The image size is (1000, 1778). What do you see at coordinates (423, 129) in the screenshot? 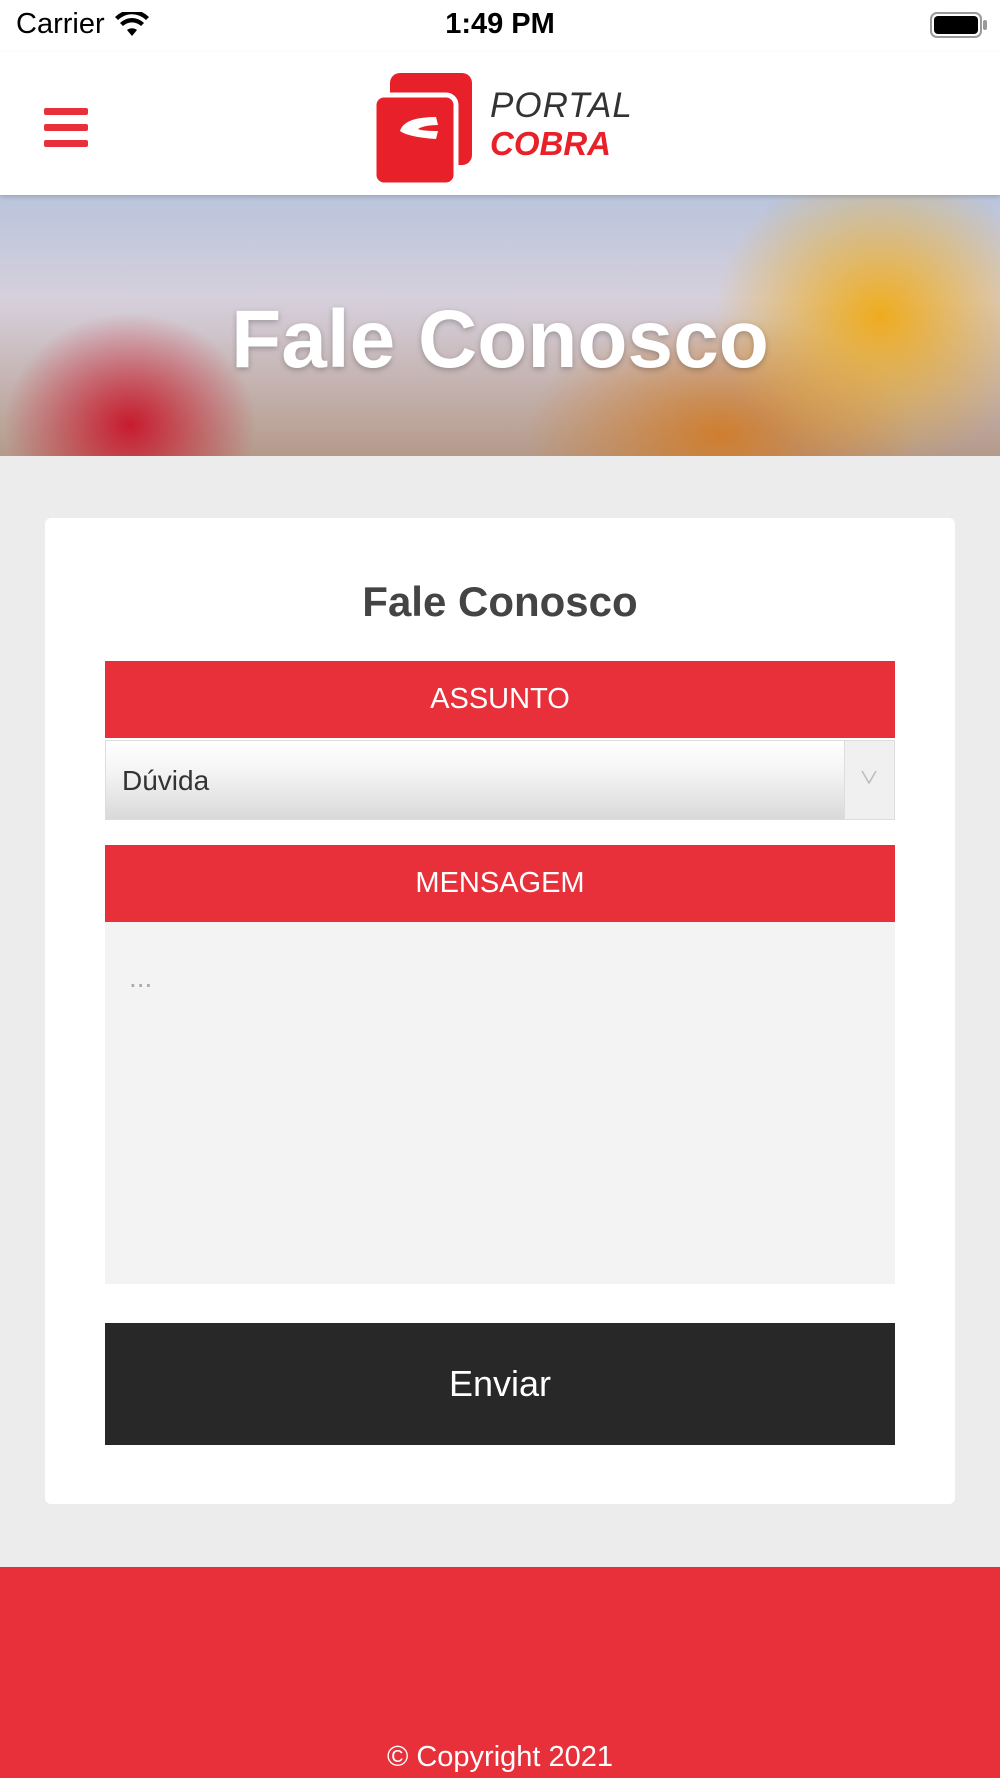
I see `cobra-logo-icon` at bounding box center [423, 129].